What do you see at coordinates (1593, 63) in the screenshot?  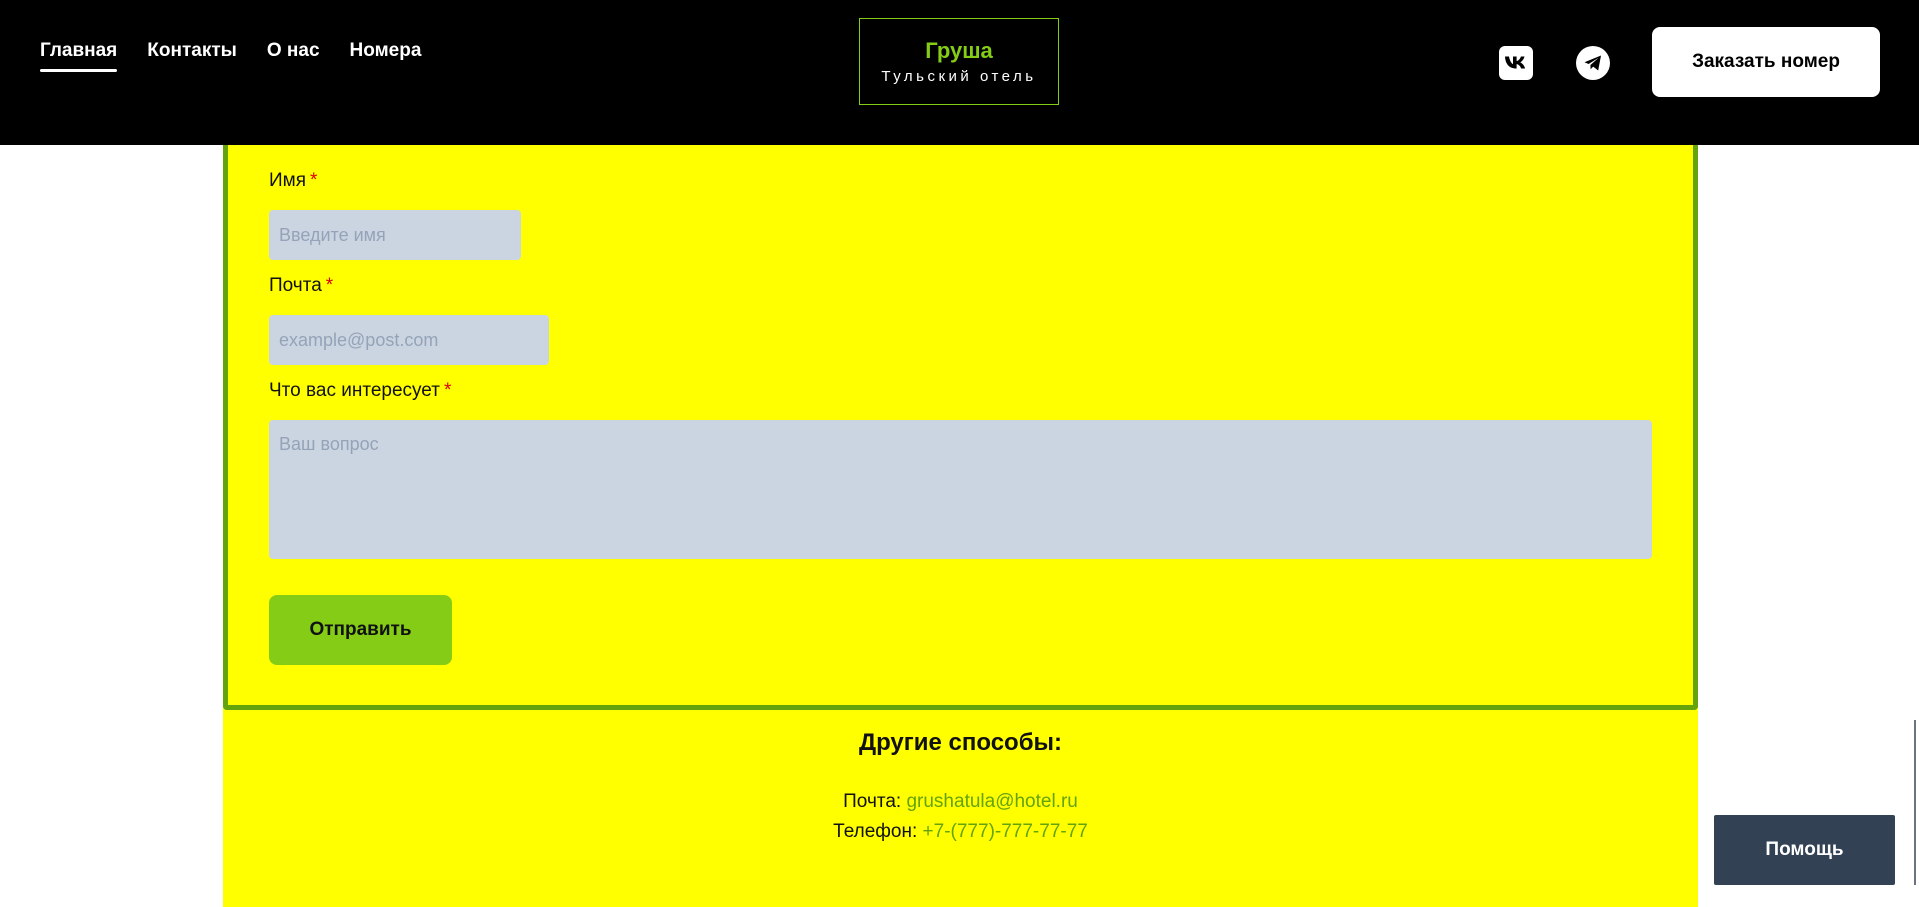 I see `telegram-icon` at bounding box center [1593, 63].